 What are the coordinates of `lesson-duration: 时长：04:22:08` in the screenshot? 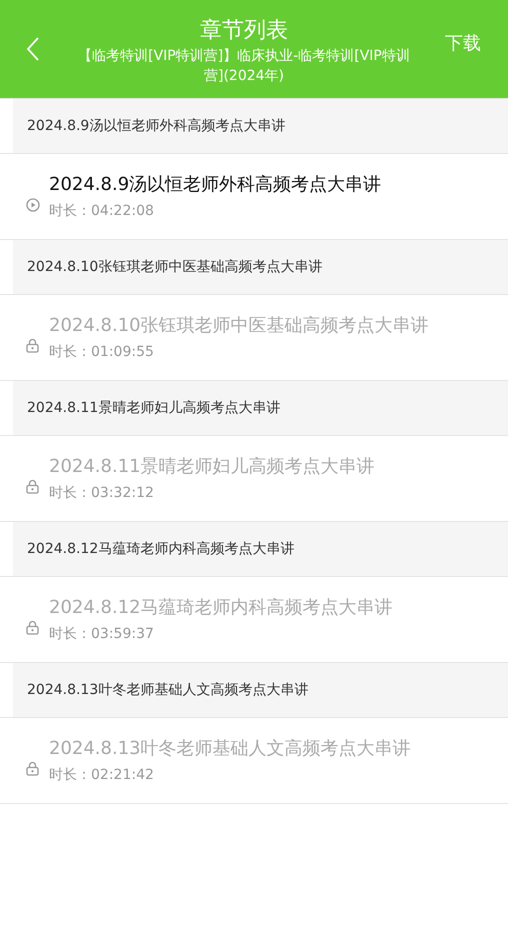 It's located at (102, 211).